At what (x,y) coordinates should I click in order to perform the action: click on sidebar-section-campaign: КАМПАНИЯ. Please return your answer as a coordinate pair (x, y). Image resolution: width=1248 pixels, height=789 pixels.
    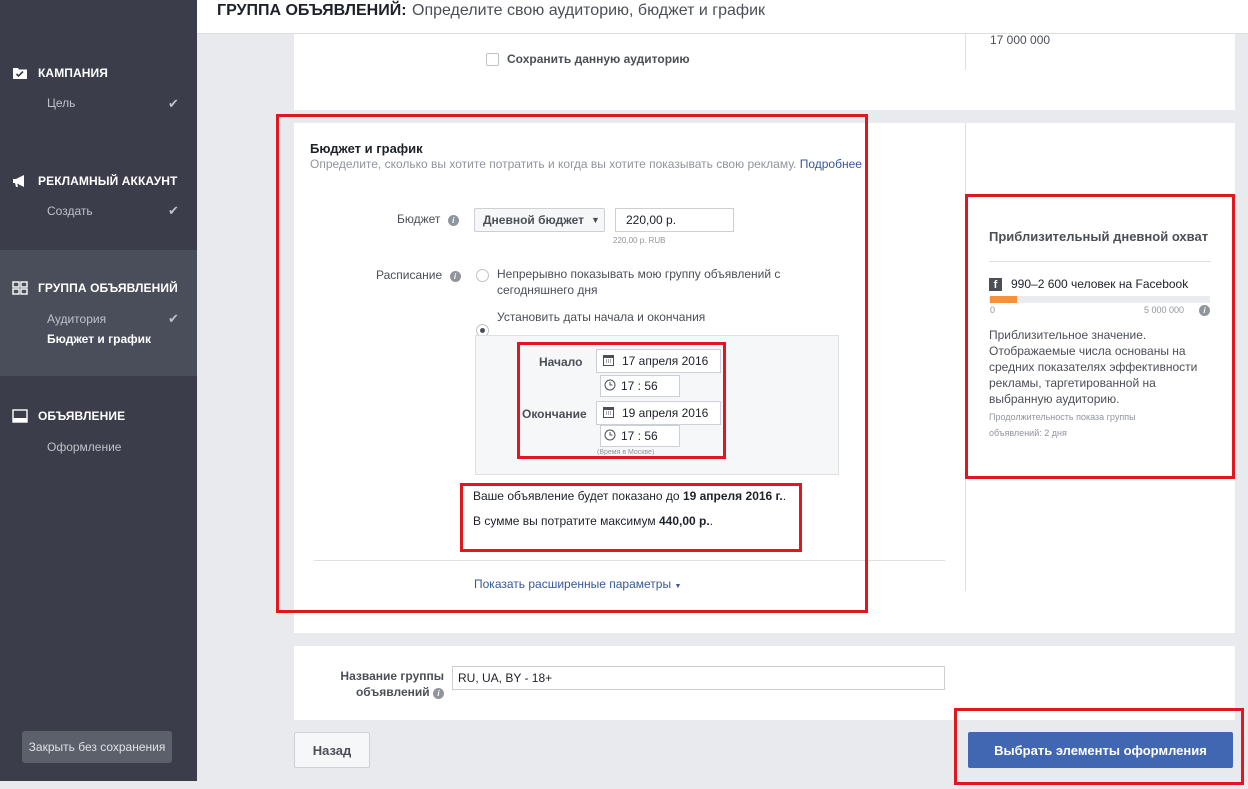
    Looking at the image, I should click on (60, 73).